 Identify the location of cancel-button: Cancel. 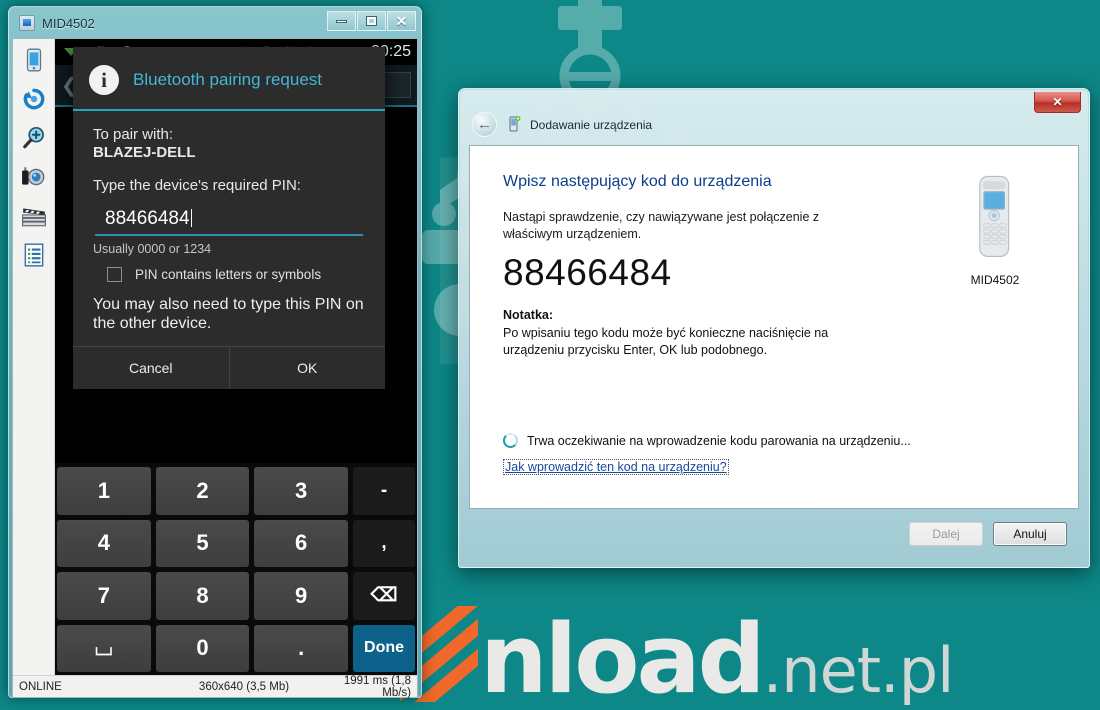
(151, 368).